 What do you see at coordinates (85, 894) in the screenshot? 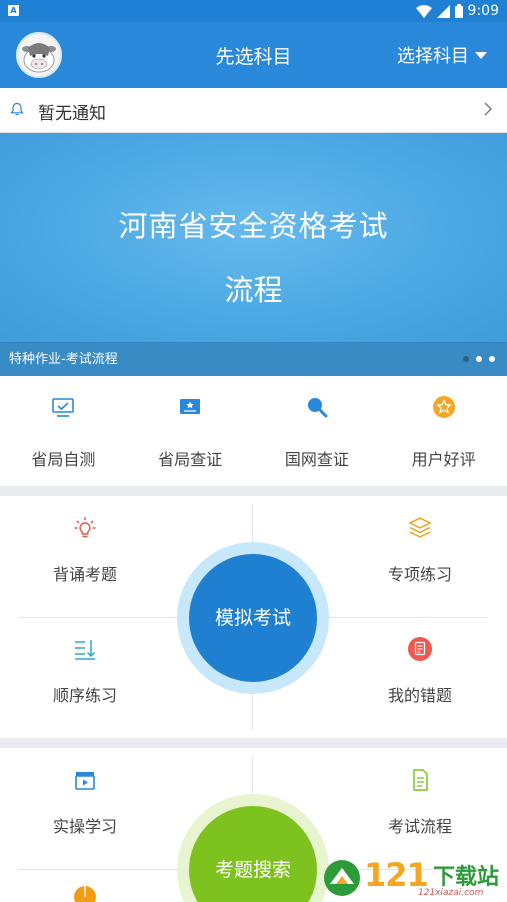
I see `pie-chart-icon` at bounding box center [85, 894].